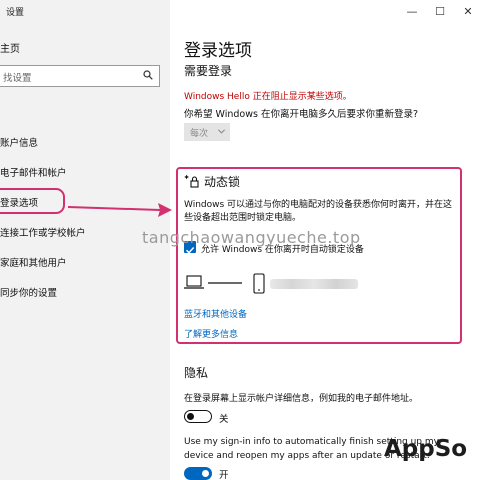 The width and height of the screenshot is (480, 480). Describe the element at coordinates (198, 416) in the screenshot. I see `account-details-toggle` at that location.